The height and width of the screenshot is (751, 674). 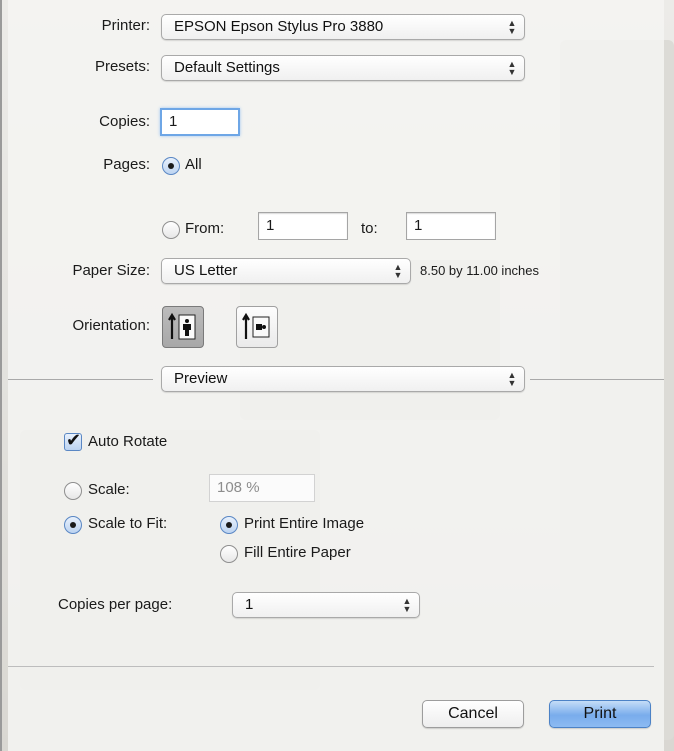 I want to click on auto-rotate-checkbox: ✔, so click(x=73, y=442).